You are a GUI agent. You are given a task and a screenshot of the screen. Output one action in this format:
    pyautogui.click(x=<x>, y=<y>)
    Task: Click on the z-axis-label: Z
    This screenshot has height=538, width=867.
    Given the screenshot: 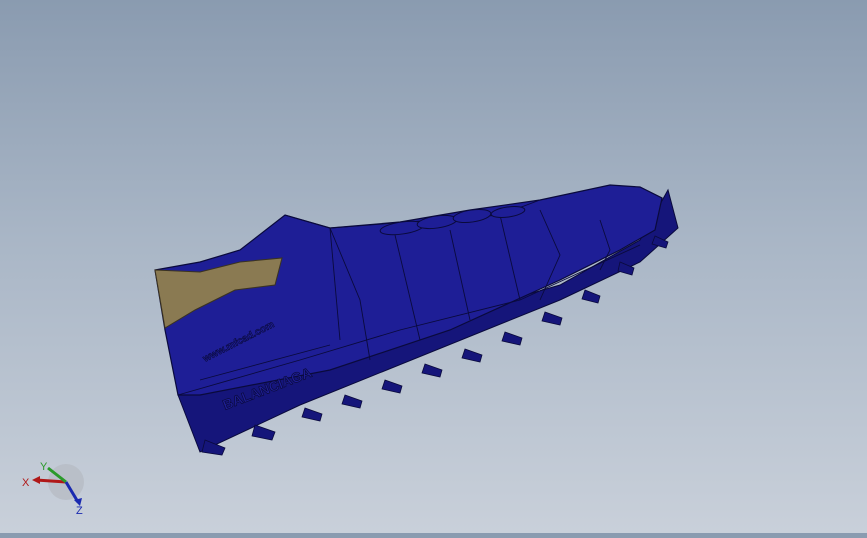 What is the action you would take?
    pyautogui.click(x=79, y=511)
    